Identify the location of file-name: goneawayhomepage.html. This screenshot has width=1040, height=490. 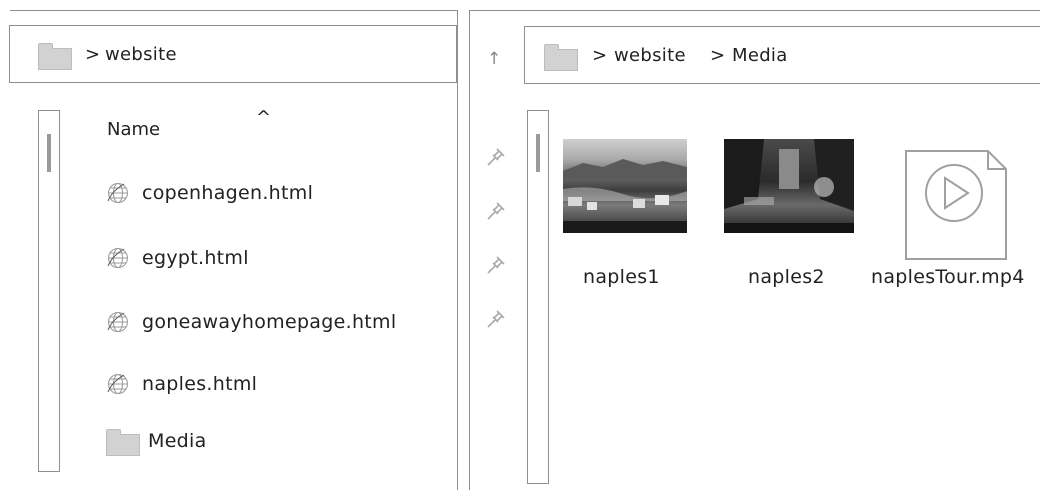
(269, 322).